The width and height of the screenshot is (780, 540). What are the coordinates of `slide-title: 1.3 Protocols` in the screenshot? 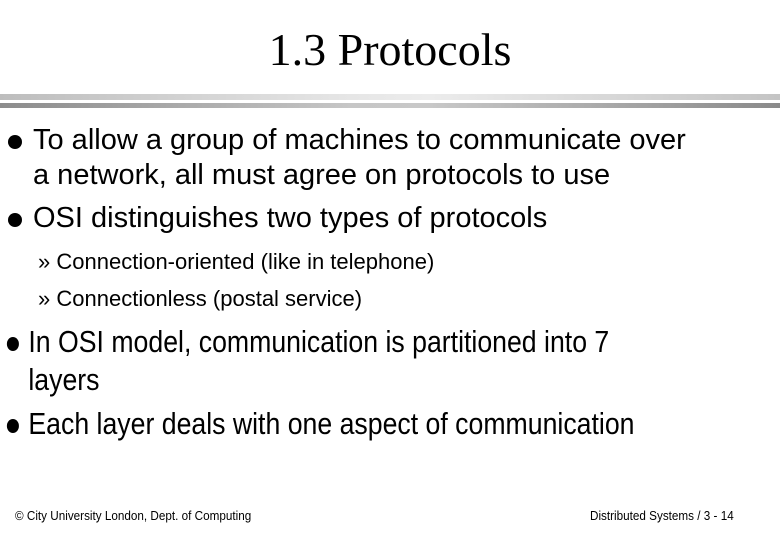 It's located at (390, 49).